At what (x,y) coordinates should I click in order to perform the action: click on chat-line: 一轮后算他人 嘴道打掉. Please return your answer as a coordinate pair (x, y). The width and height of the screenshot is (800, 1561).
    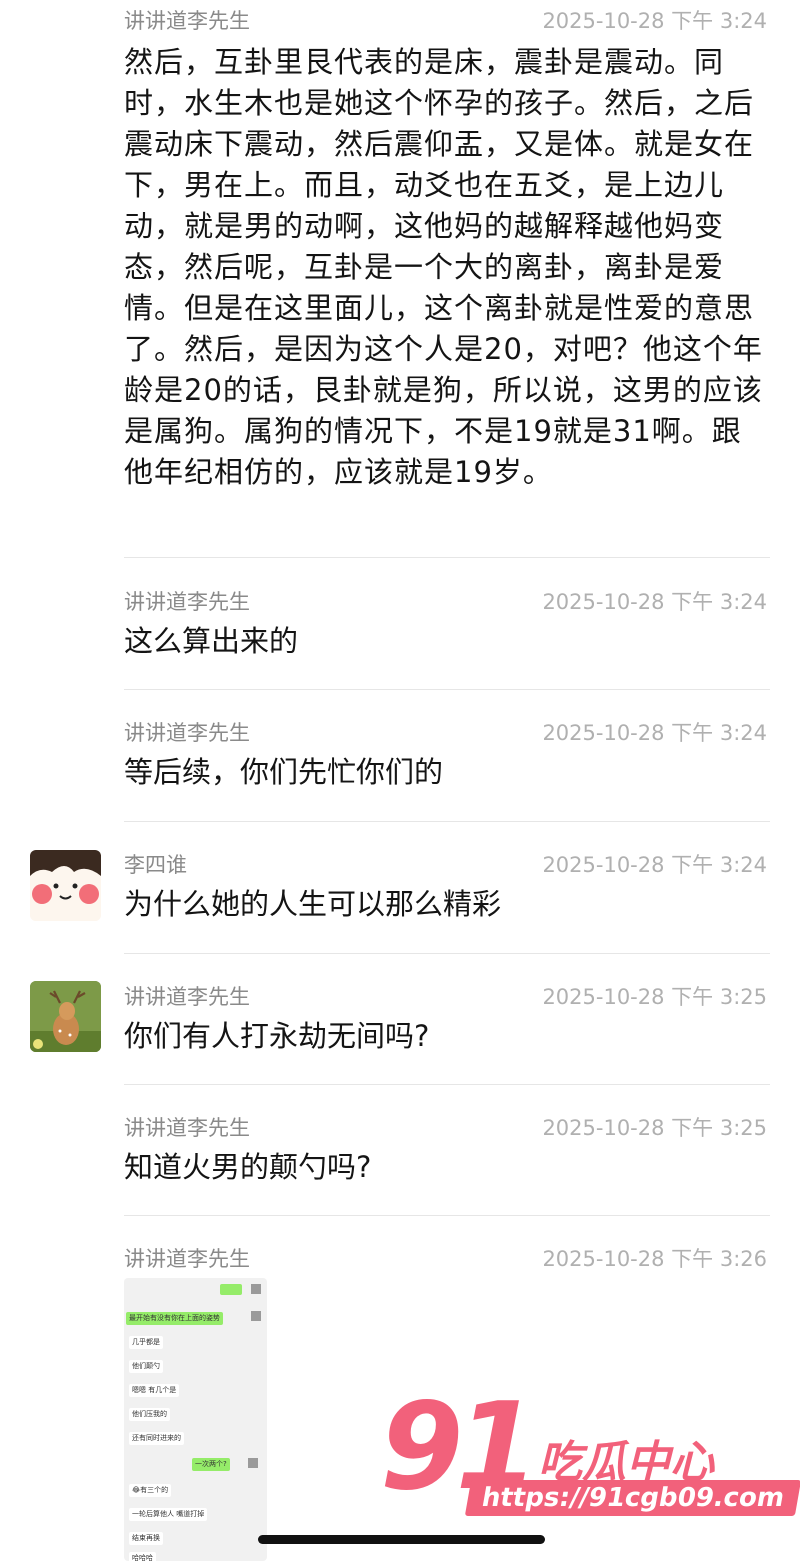
    Looking at the image, I should click on (168, 1514).